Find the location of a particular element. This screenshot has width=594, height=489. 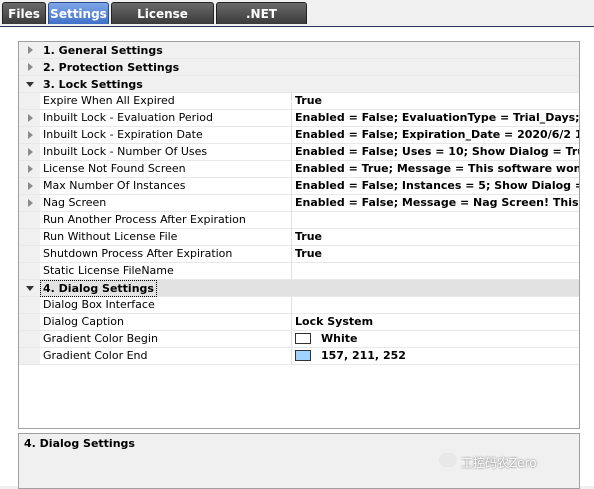

property-name: Gradient Color End is located at coordinates (95, 355).